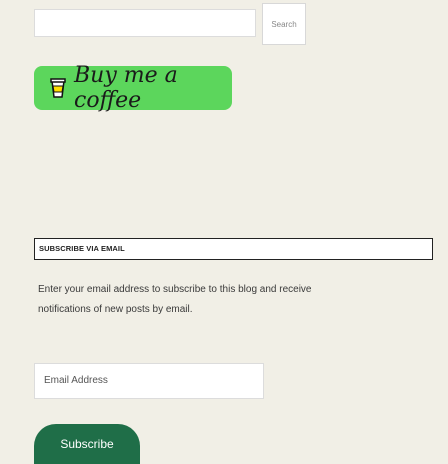 This screenshot has height=464, width=448. Describe the element at coordinates (87, 444) in the screenshot. I see `subscribe-button: Subscribe` at that location.